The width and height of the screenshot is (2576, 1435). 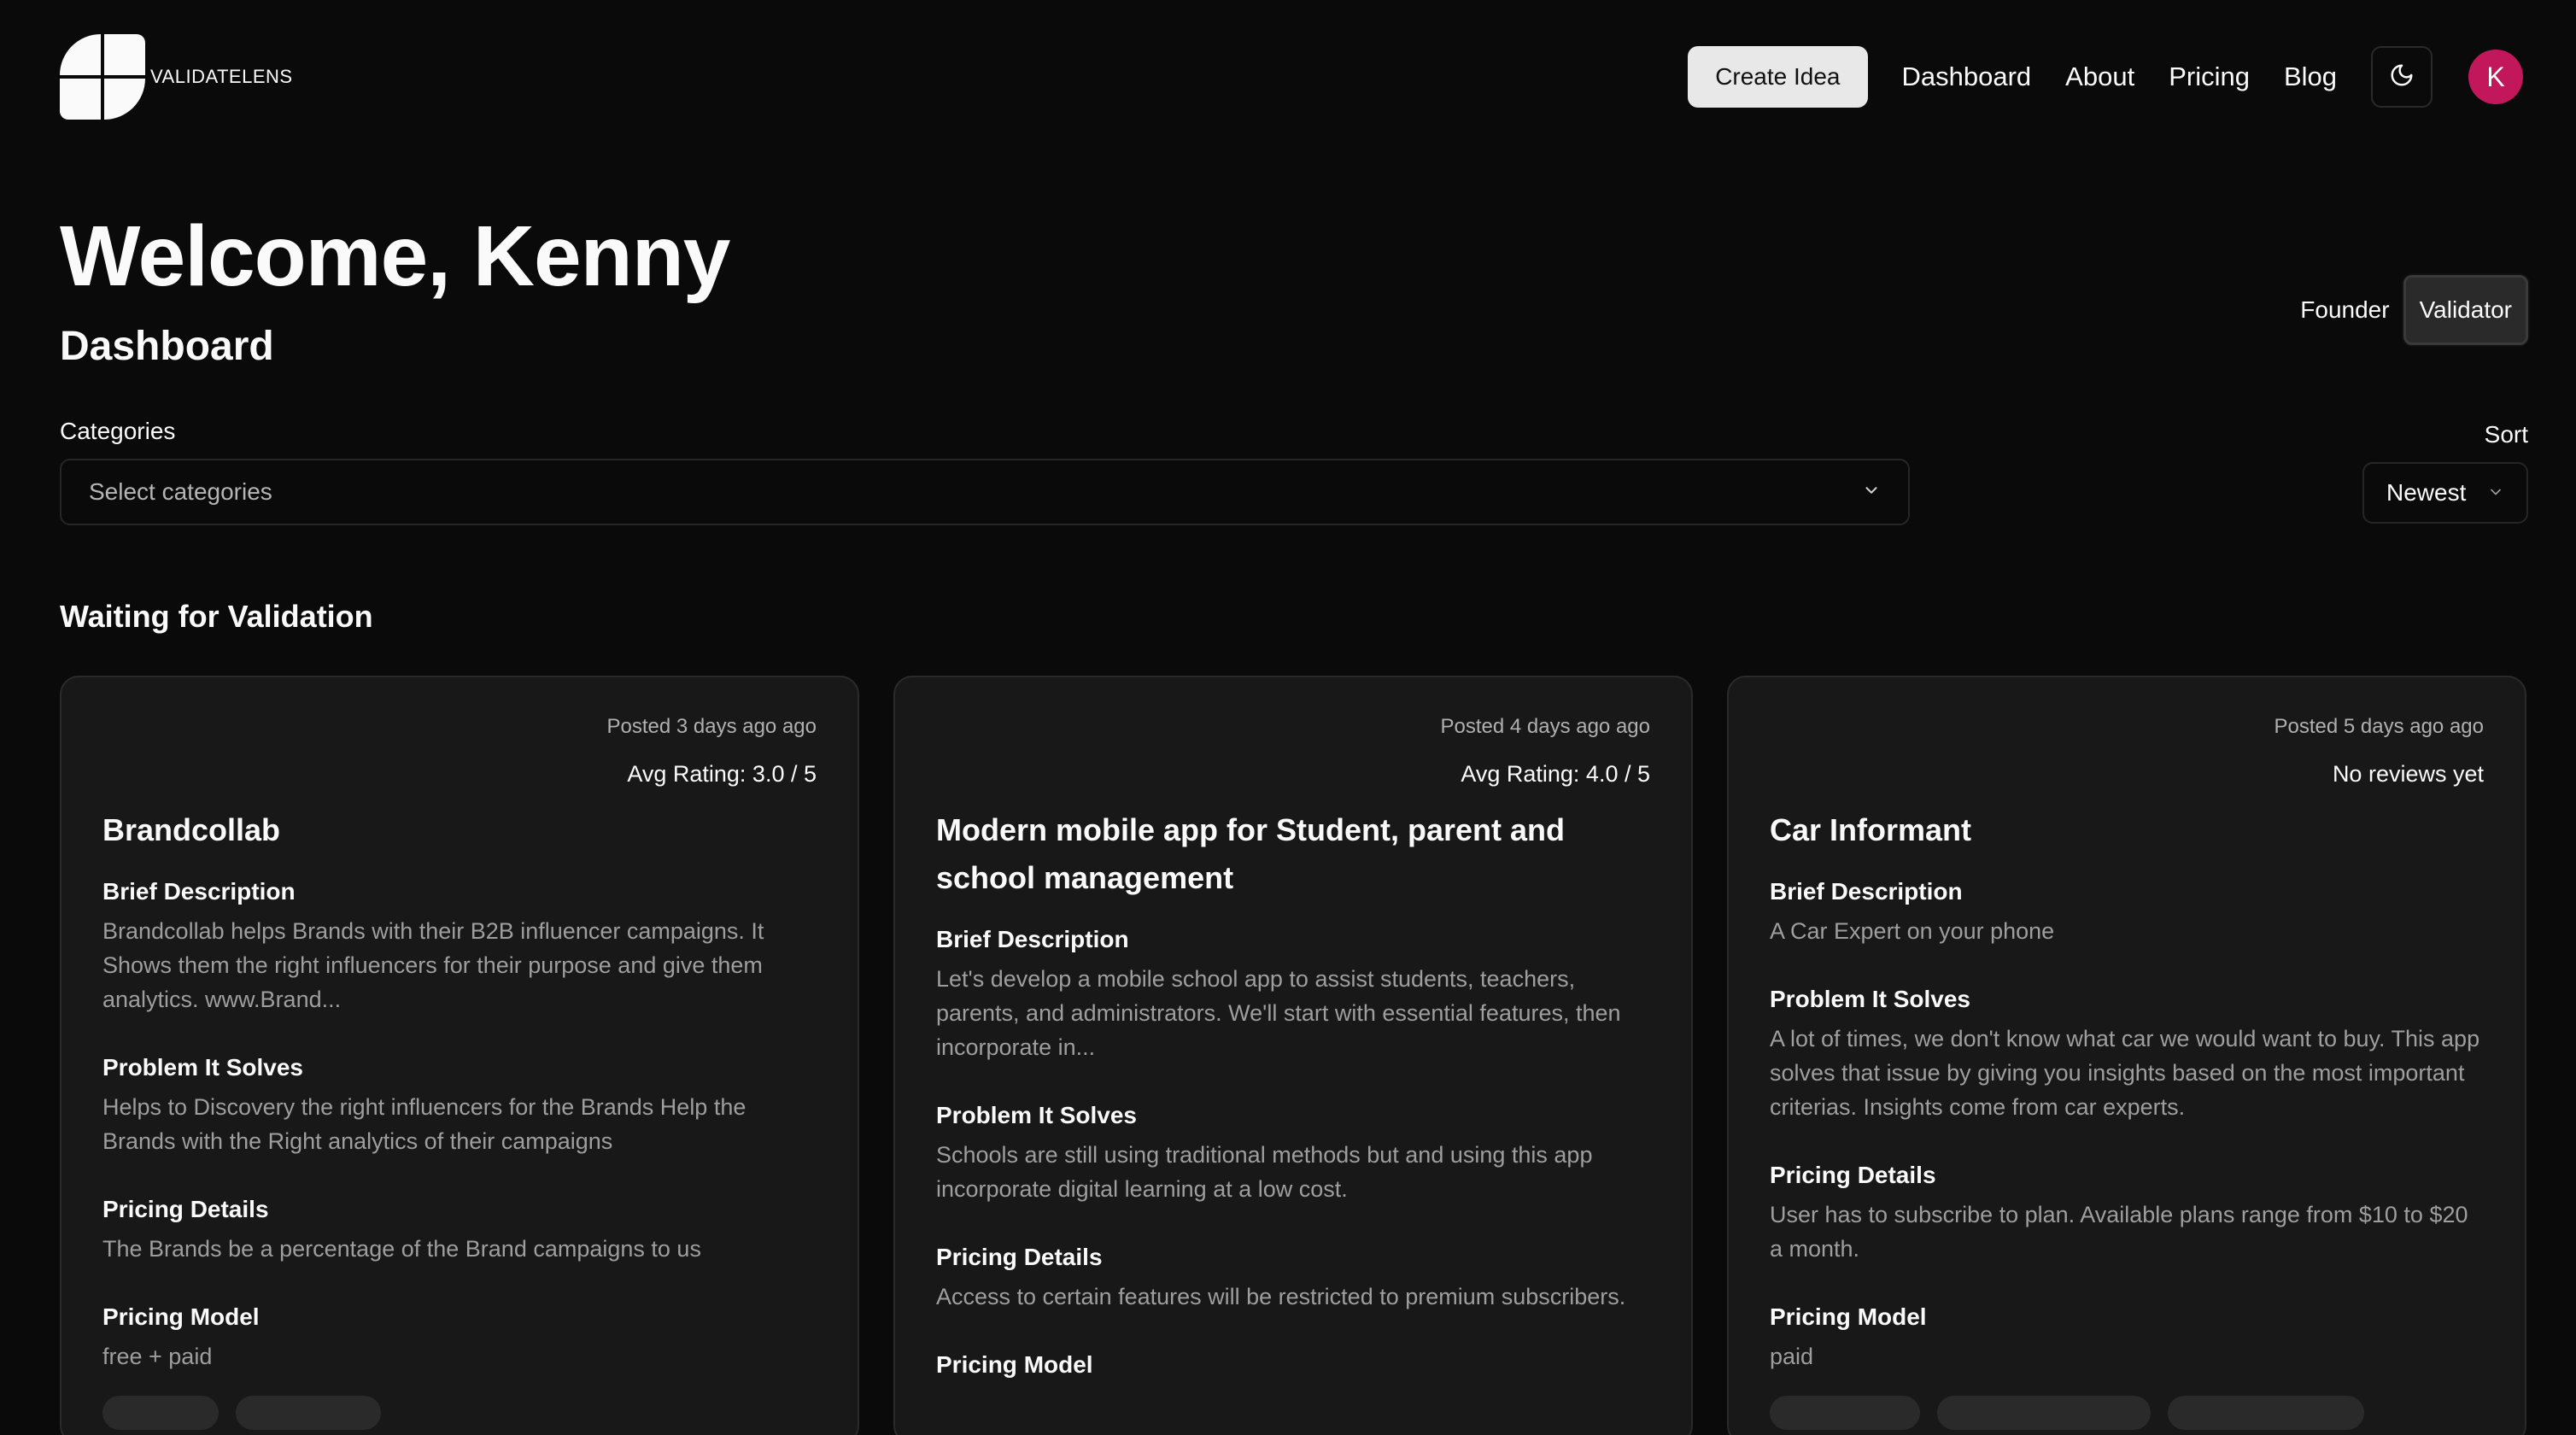 I want to click on role-toggle: Founder Validator, so click(x=2407, y=310).